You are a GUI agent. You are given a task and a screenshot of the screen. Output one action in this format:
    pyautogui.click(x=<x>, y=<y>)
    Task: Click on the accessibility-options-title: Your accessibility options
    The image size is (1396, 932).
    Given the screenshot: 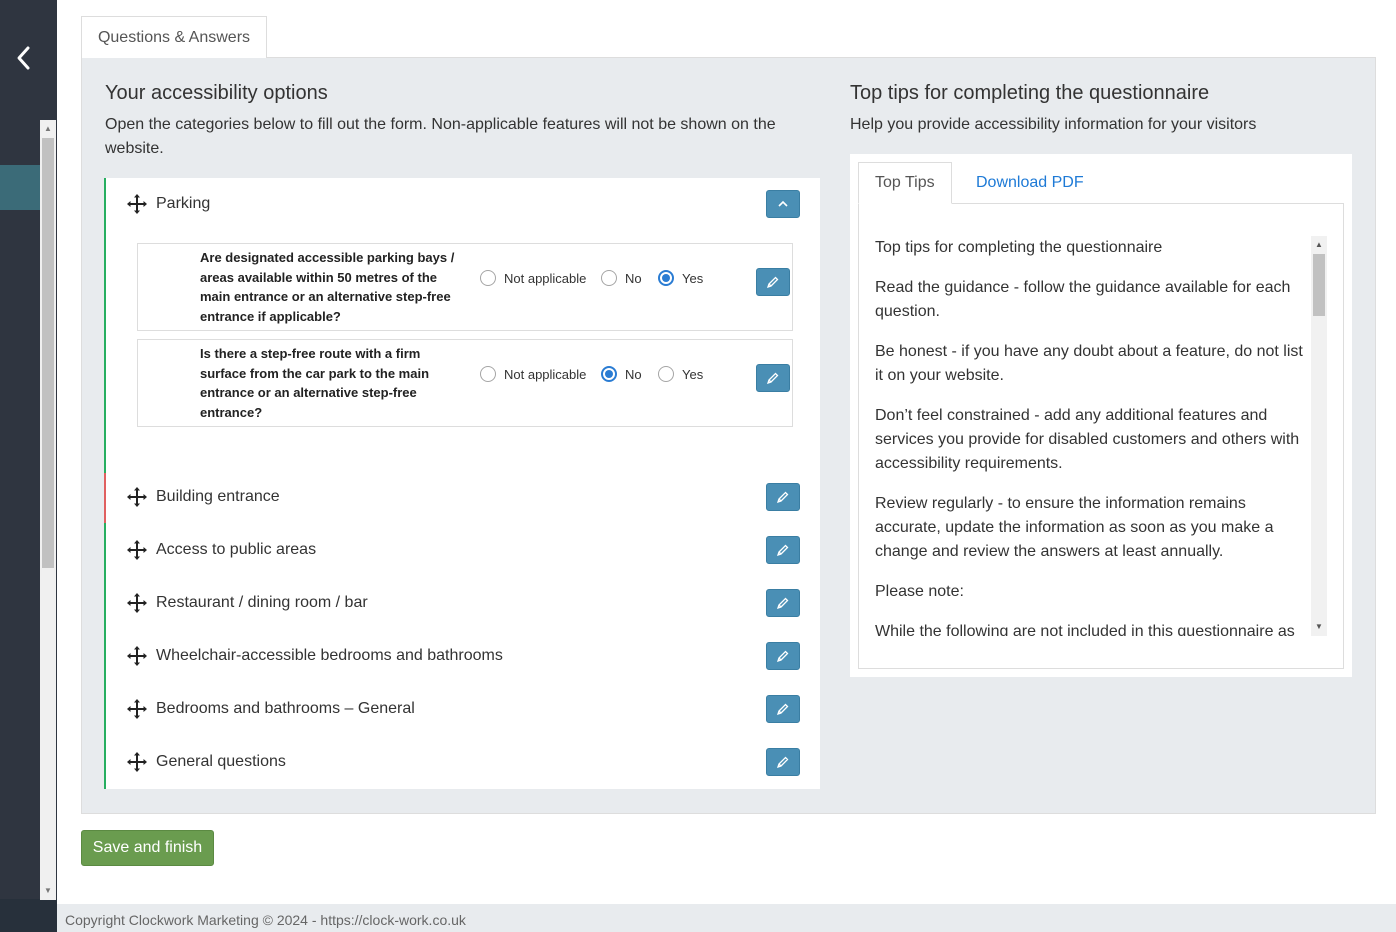 What is the action you would take?
    pyautogui.click(x=216, y=93)
    